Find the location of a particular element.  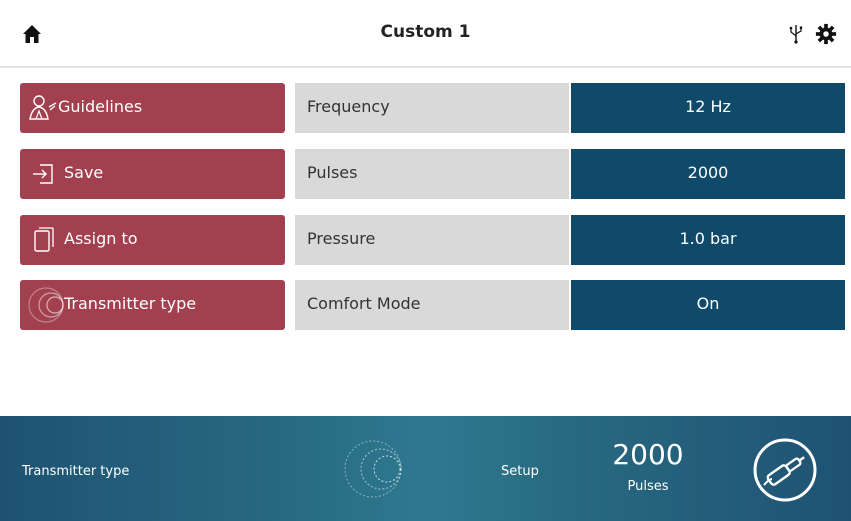

assign-icon is located at coordinates (44, 239).